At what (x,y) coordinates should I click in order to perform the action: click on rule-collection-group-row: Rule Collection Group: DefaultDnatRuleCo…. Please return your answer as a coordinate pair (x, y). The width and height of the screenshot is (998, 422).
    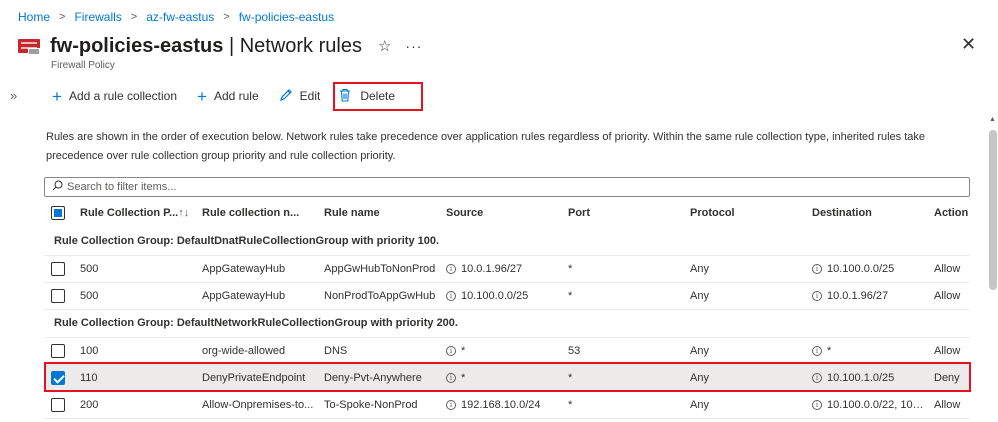
    Looking at the image, I should click on (507, 241).